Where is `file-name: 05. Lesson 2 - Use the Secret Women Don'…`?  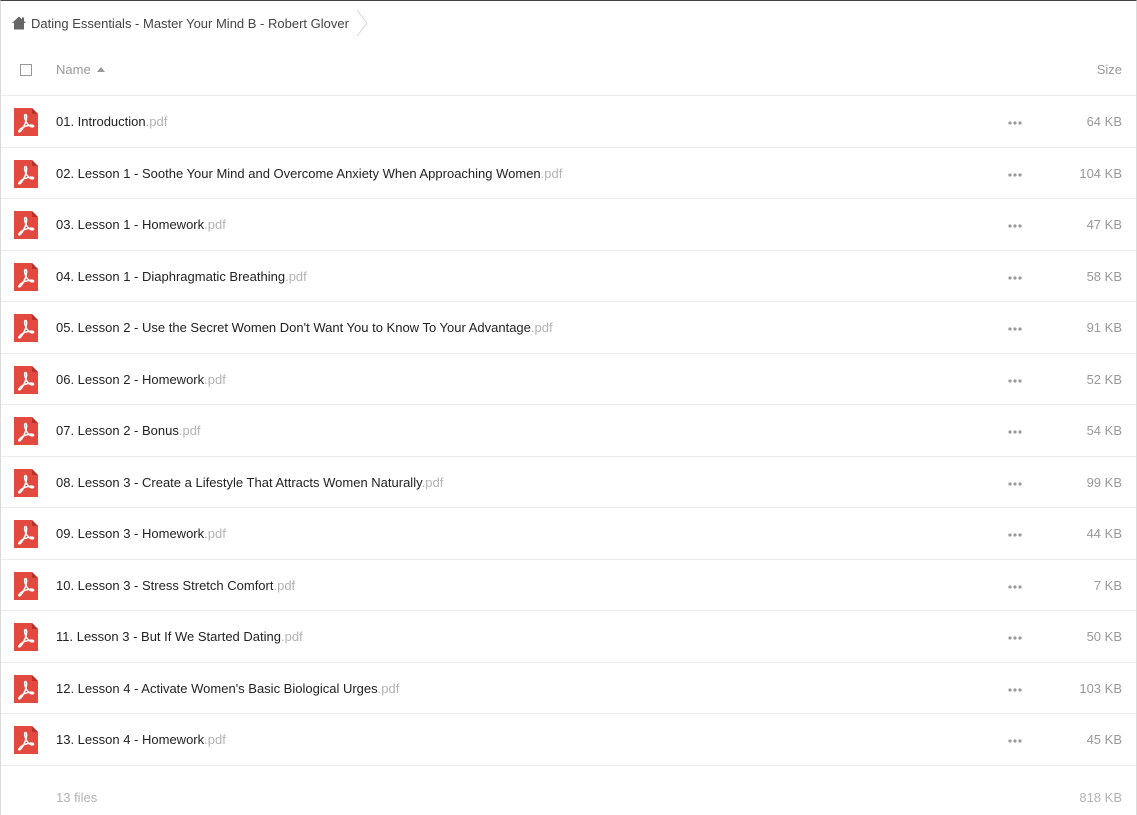 file-name: 05. Lesson 2 - Use the Secret Women Don'… is located at coordinates (304, 327).